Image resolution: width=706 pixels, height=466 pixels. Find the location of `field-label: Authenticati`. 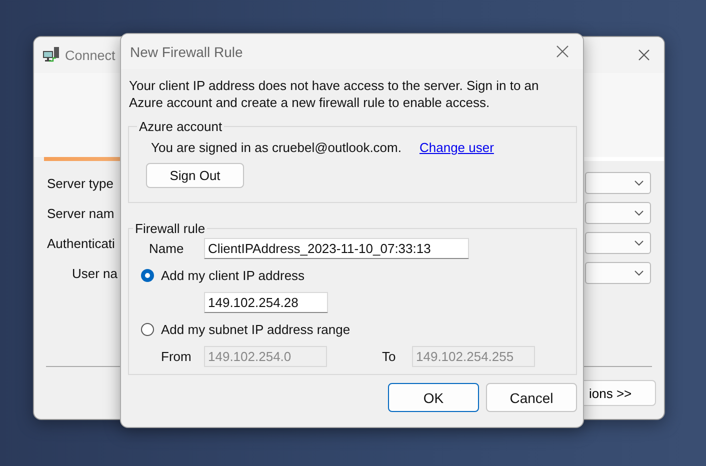

field-label: Authenticati is located at coordinates (81, 243).